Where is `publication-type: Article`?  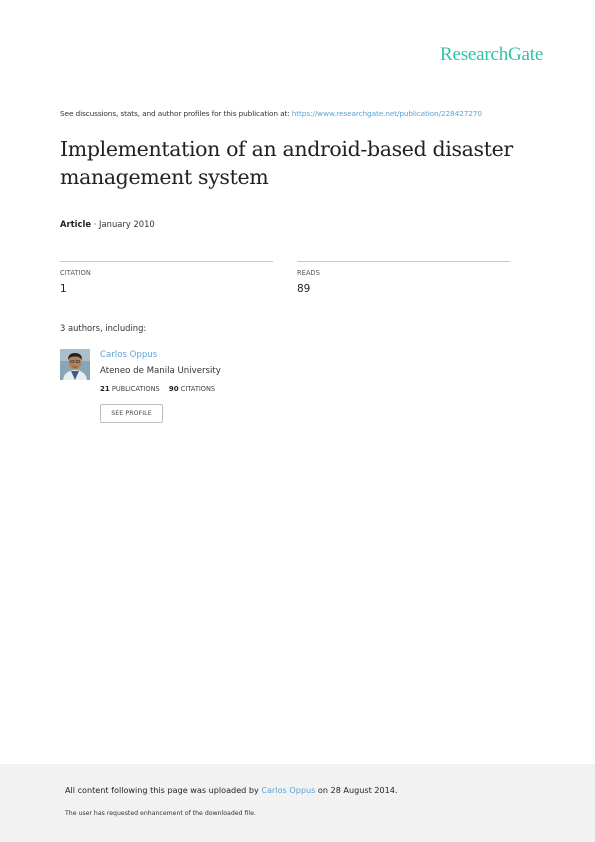
publication-type: Article is located at coordinates (76, 224).